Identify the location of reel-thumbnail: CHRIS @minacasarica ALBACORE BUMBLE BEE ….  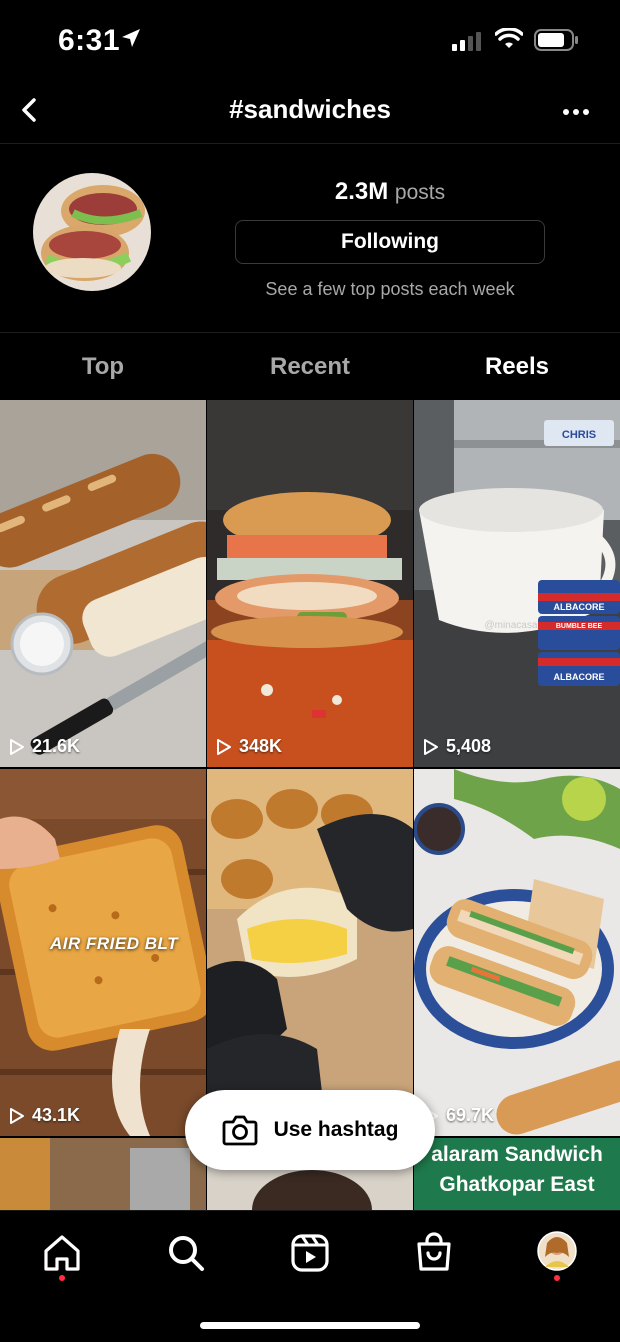
(517, 583).